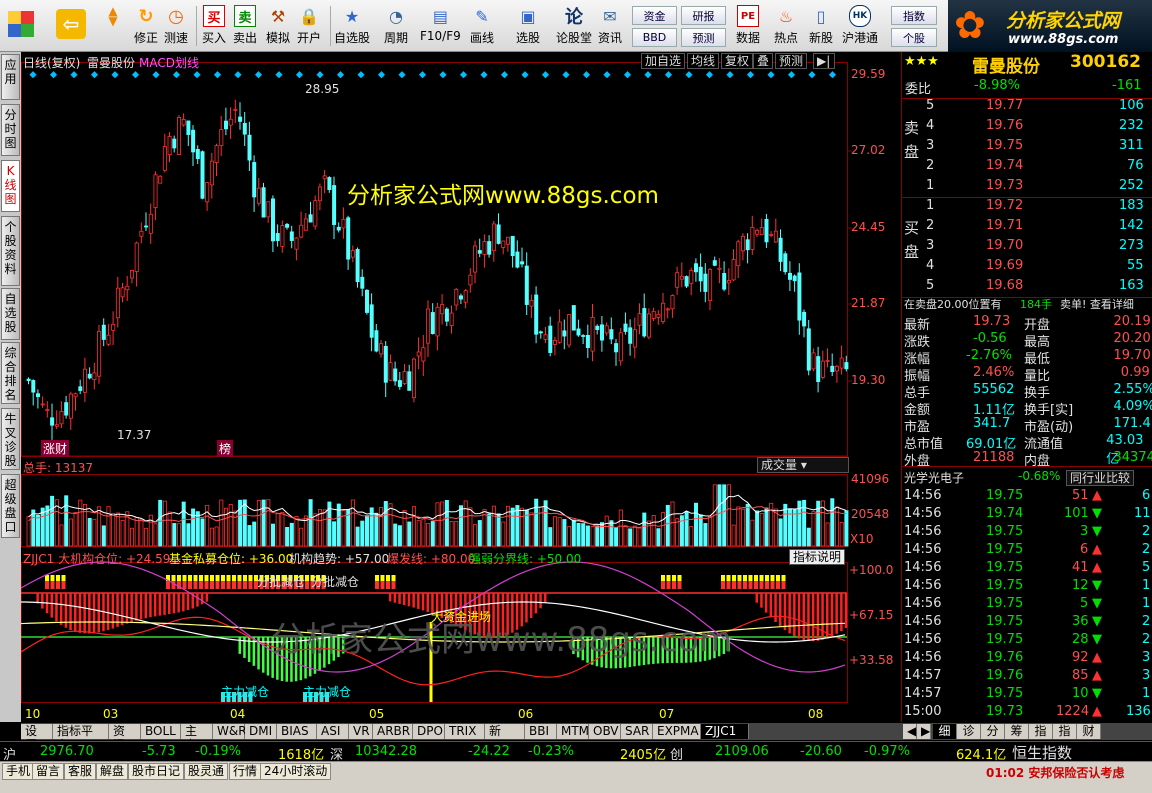 This screenshot has width=1152, height=793. I want to click on tab-level2: 超级盘口, so click(10, 506).